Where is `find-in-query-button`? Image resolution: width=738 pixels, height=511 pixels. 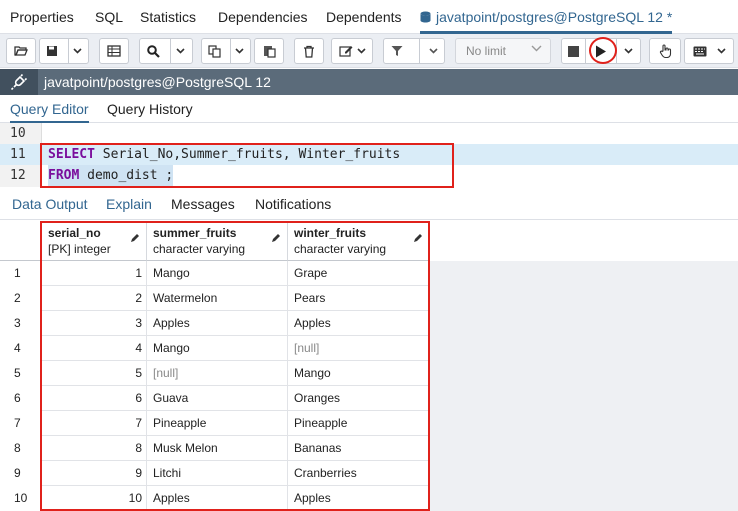 find-in-query-button is located at coordinates (114, 51).